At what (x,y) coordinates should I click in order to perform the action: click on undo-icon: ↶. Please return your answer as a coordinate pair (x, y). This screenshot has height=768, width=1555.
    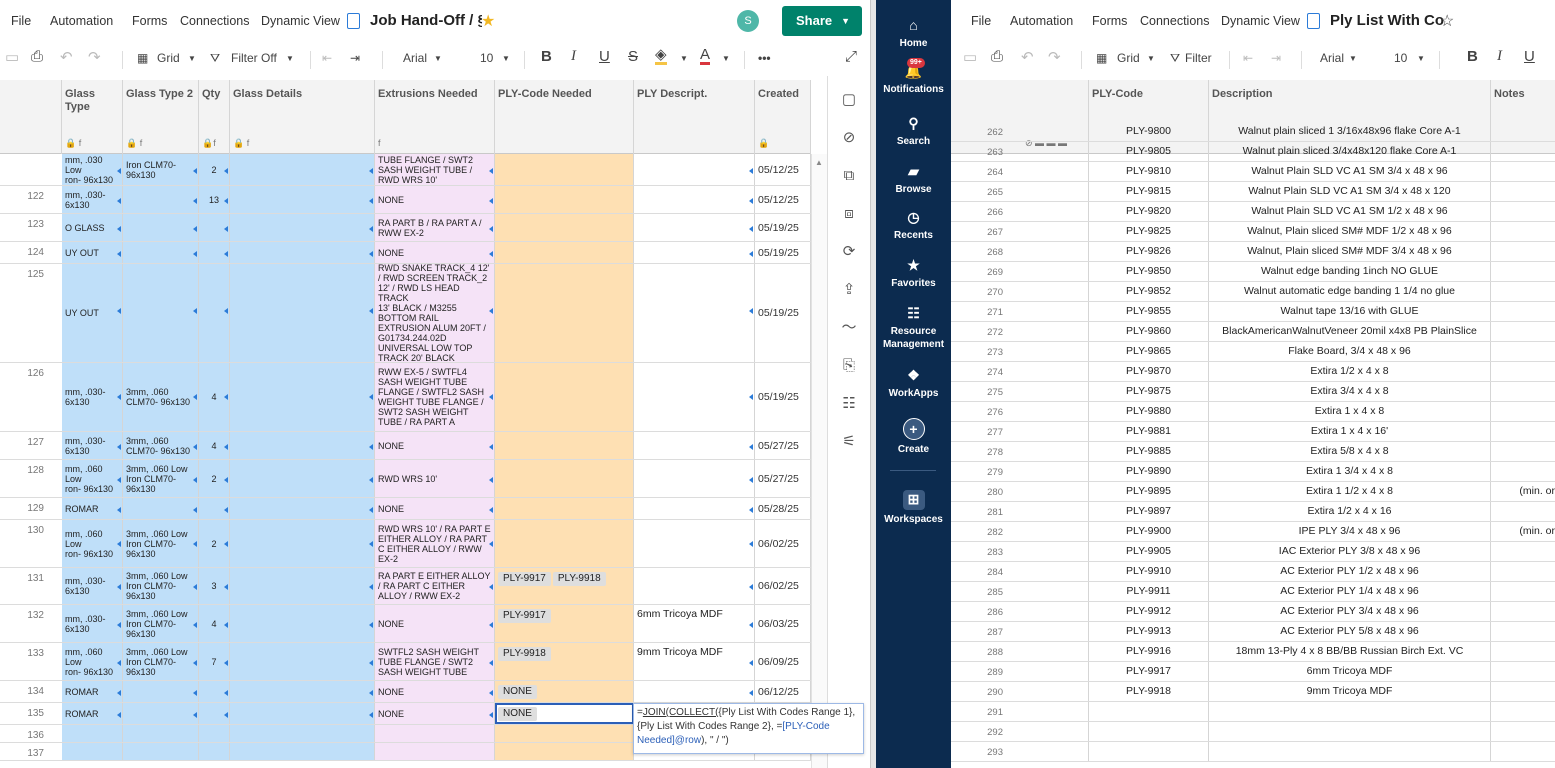
    Looking at the image, I should click on (66, 57).